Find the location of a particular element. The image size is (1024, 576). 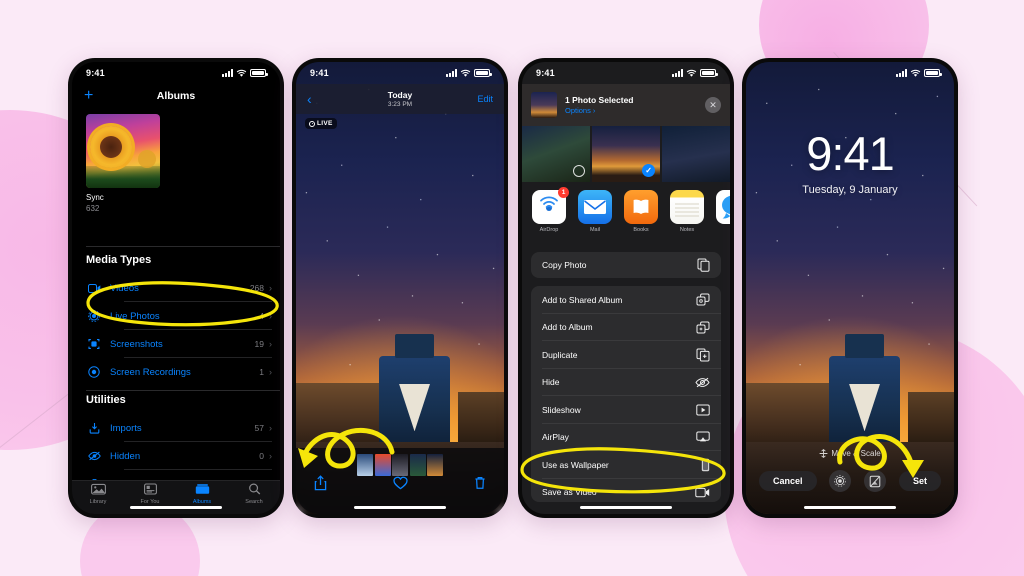

thumb-sunflower is located at coordinates (111, 147).